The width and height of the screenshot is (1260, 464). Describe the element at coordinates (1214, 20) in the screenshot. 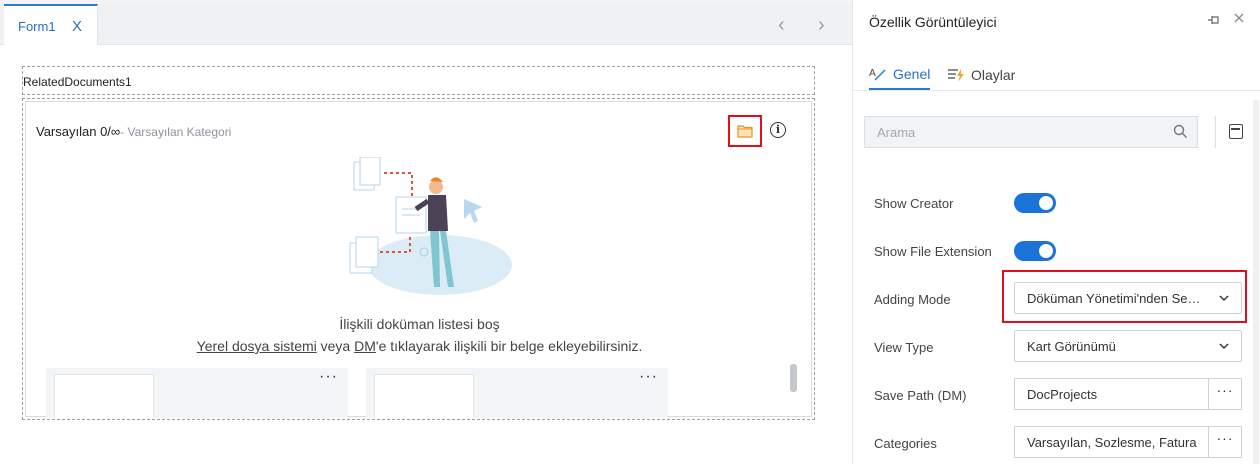

I see `pin-icon` at that location.